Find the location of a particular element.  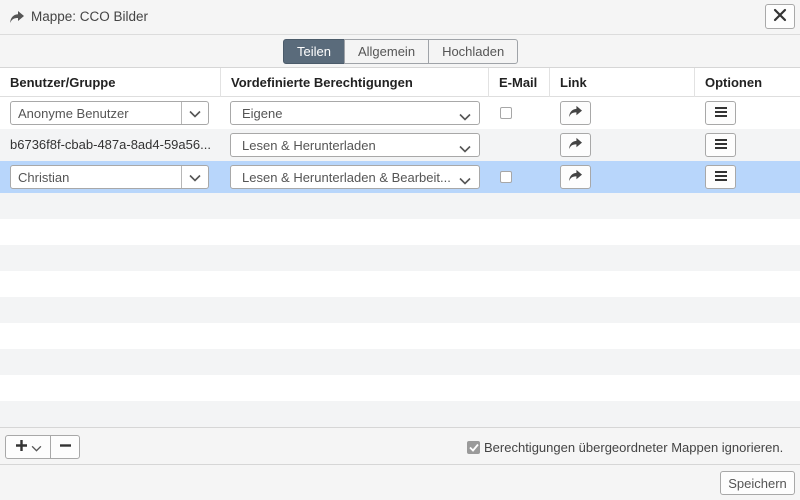

user-name: Anonyme Benutzer is located at coordinates (73, 113).